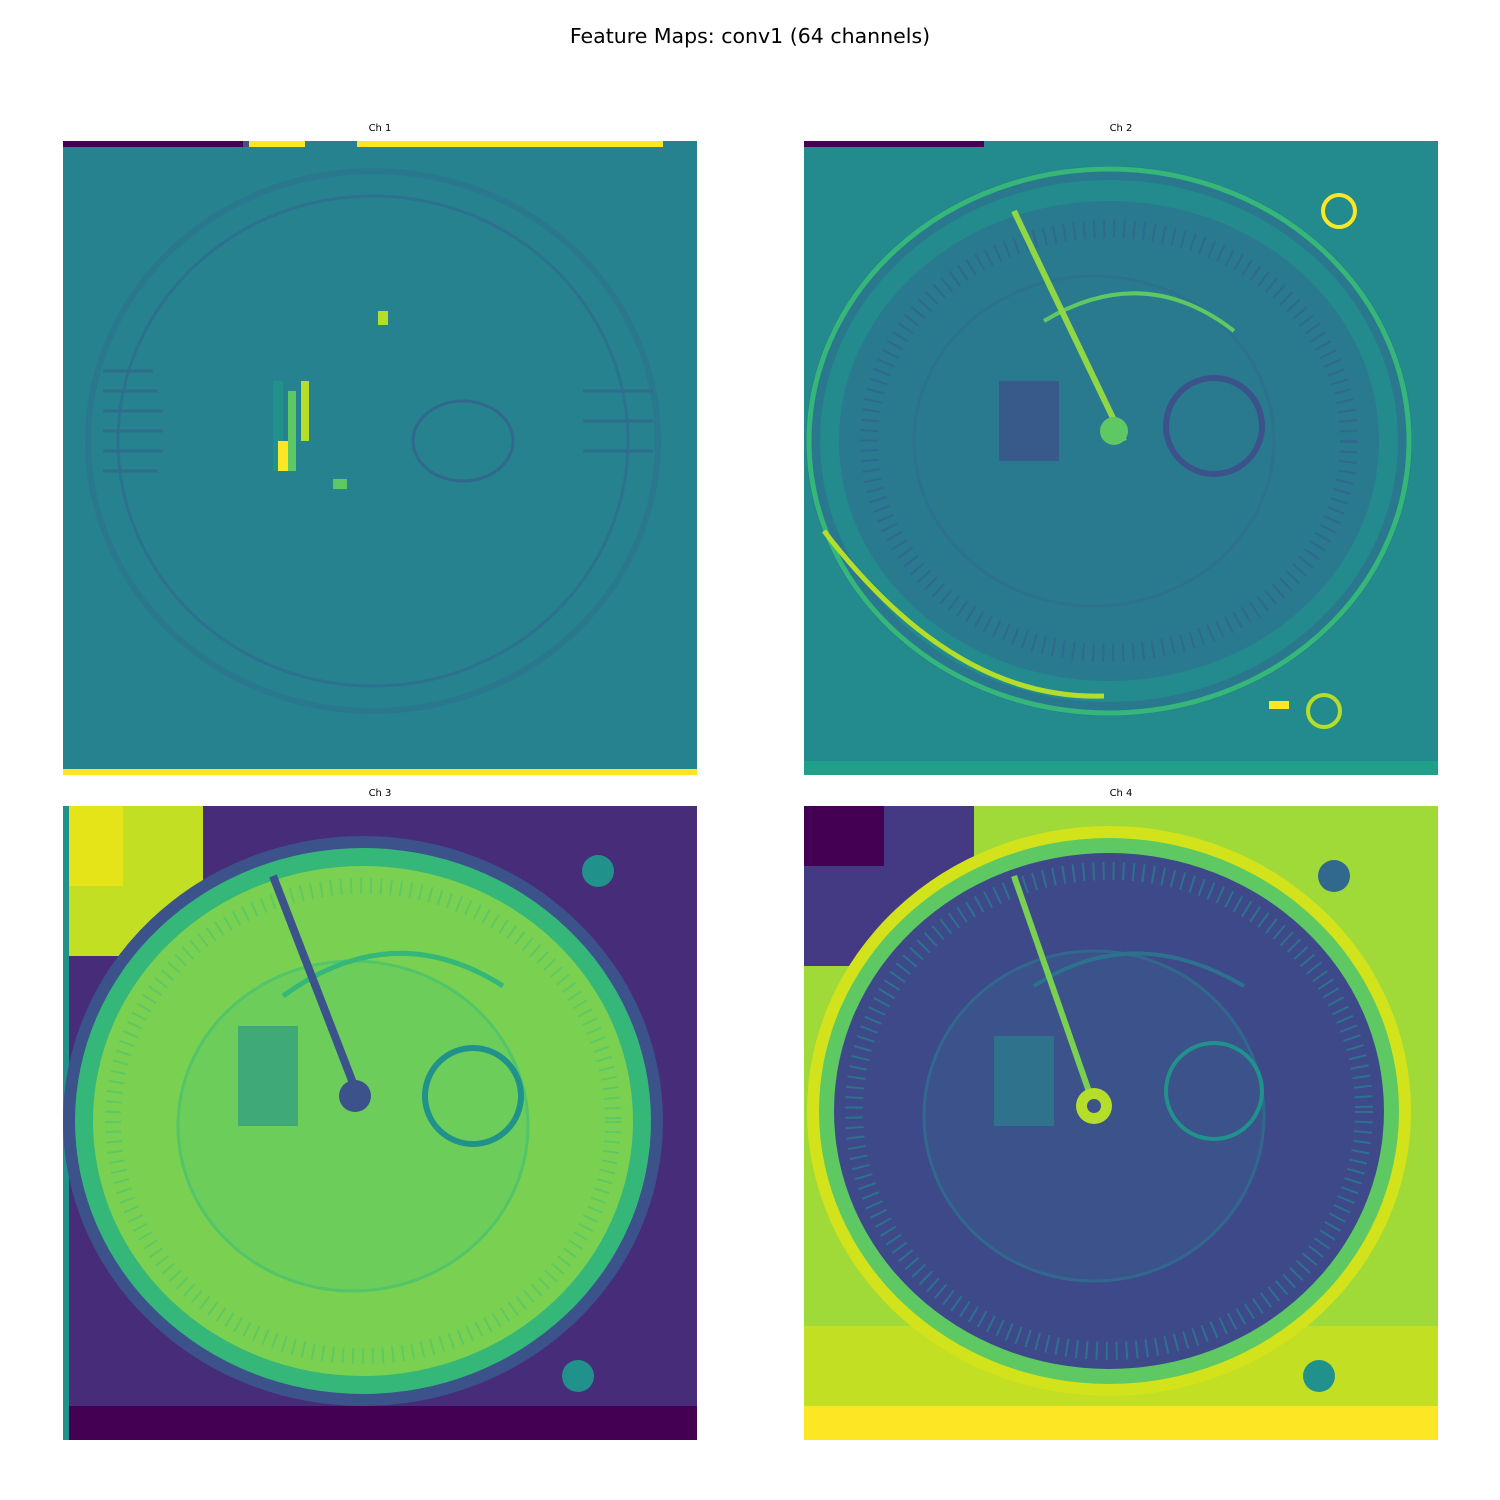 Image resolution: width=1500 pixels, height=1500 pixels. Describe the element at coordinates (380, 128) in the screenshot. I see `panel-title-ch1: Ch 1` at that location.